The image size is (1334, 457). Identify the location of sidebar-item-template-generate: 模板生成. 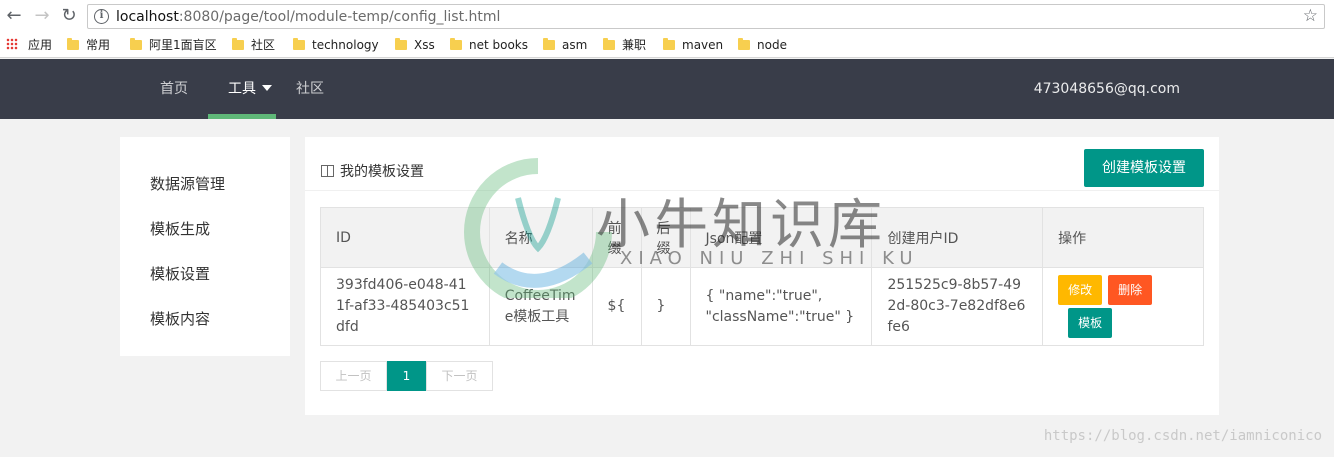
(180, 228).